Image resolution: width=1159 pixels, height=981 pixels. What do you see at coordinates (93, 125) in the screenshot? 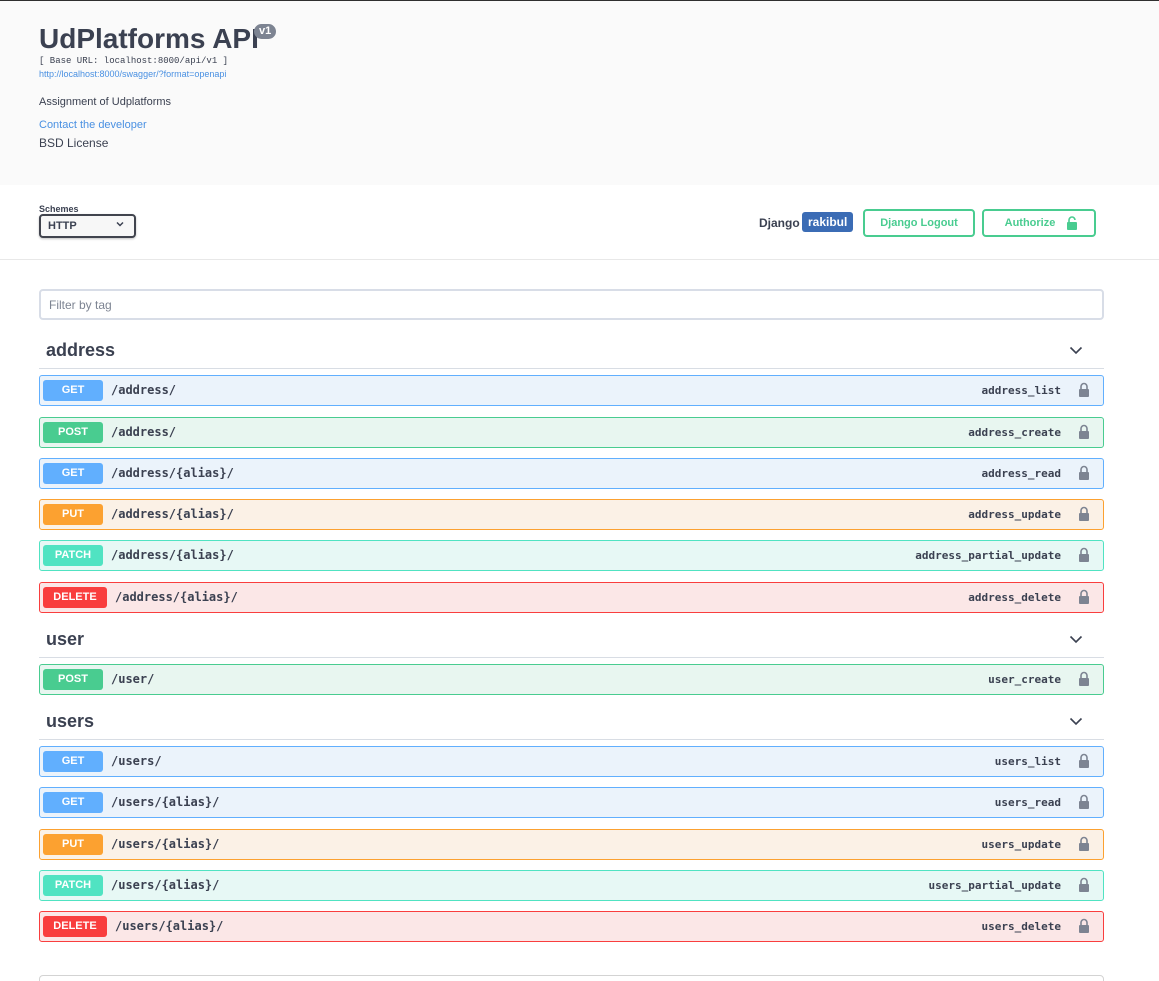
I see `contact-developer-link: Contact the developer` at bounding box center [93, 125].